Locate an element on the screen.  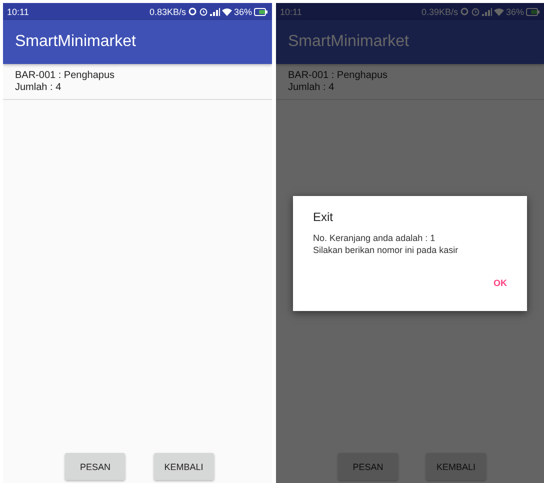
dialog-message: No. Keranjang anda adalah : 1 is located at coordinates (374, 238).